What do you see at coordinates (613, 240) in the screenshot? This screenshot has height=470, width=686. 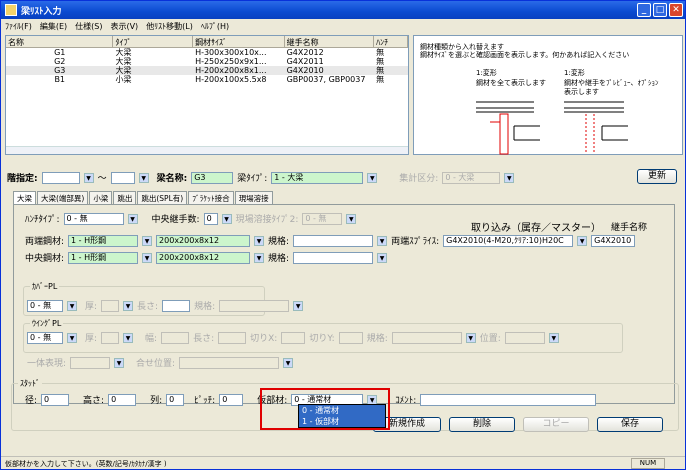 I see `joint-name-input: G4X2010` at bounding box center [613, 240].